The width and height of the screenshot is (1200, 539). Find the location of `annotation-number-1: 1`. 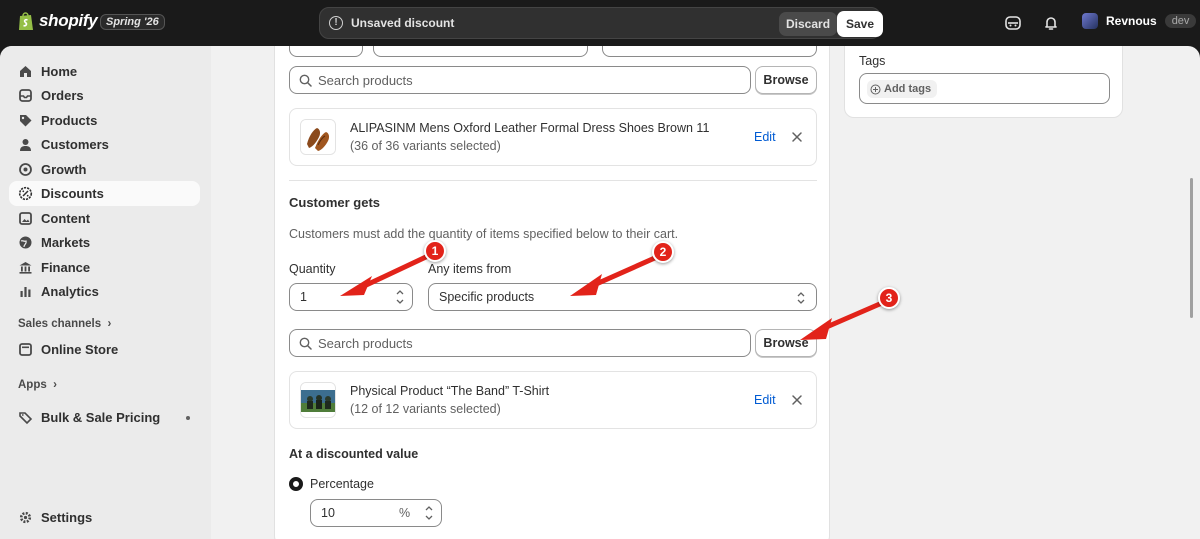

annotation-number-1: 1 is located at coordinates (435, 251).